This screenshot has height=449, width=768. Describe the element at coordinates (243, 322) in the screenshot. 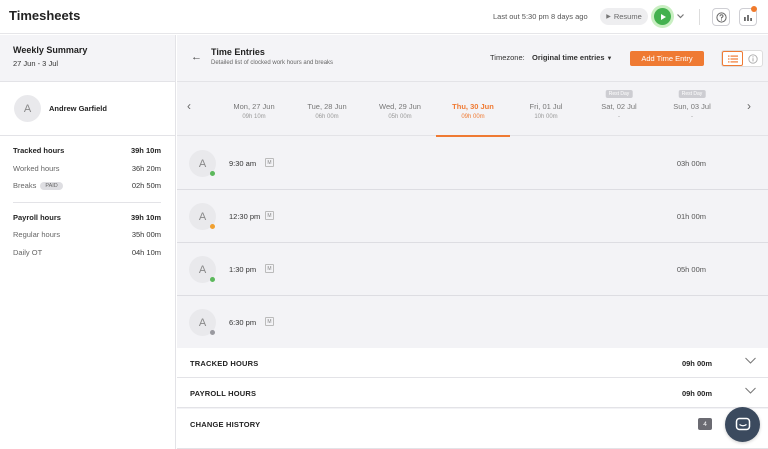

I see `entry-time: 6:30 pm` at that location.